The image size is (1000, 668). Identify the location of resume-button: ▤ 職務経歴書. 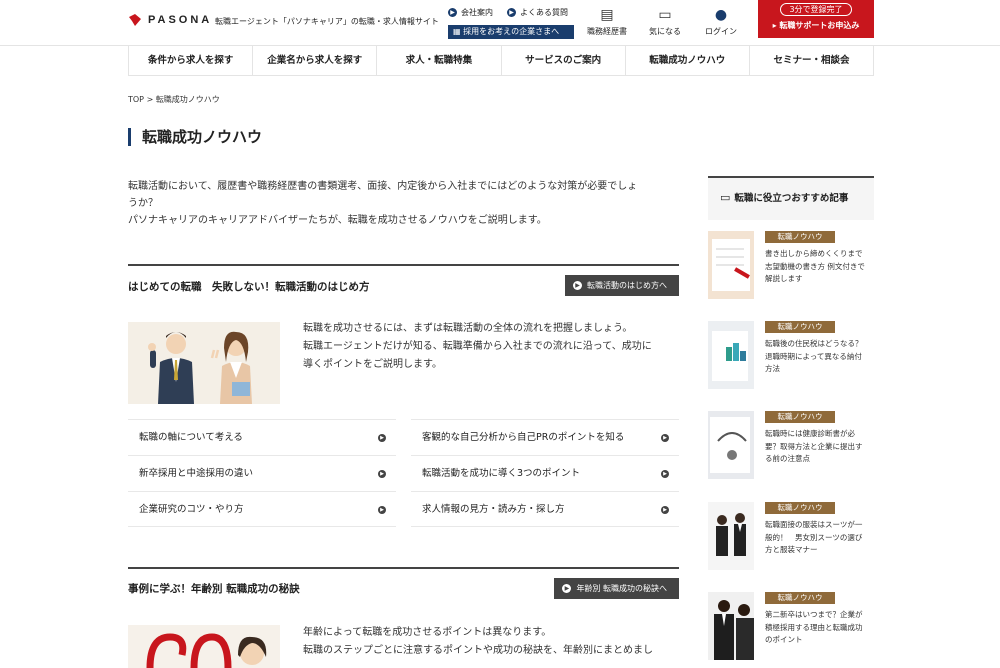
(607, 21).